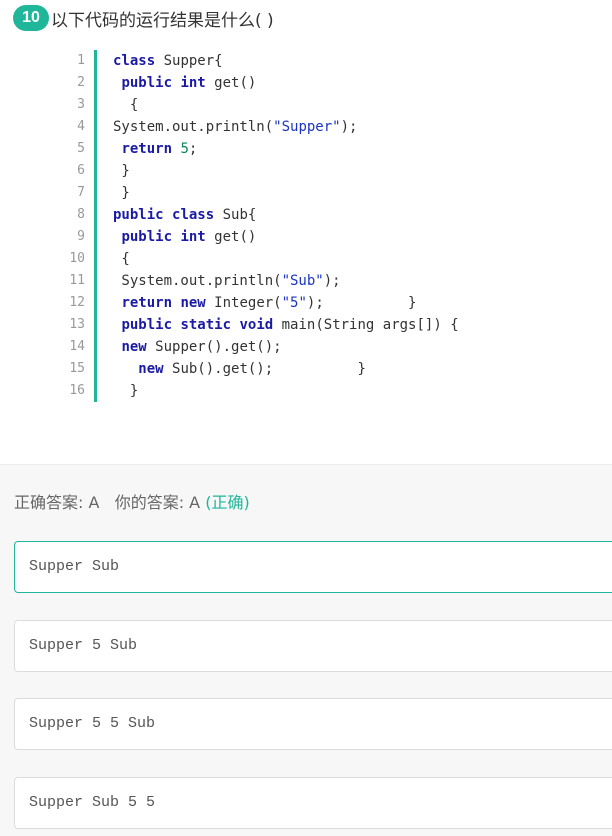 This screenshot has width=612, height=836. I want to click on line-number: 6, so click(81, 170).